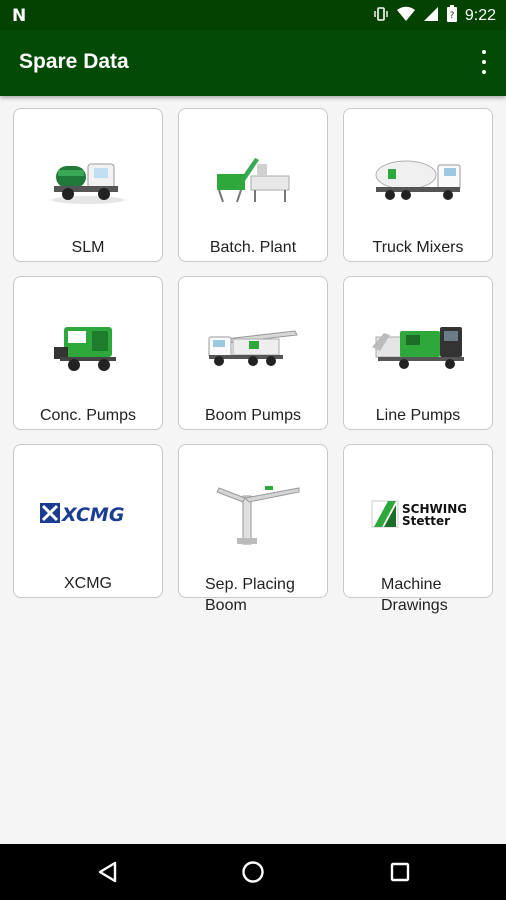  Describe the element at coordinates (253, 15) in the screenshot. I see `status-bar: N ? 9:22` at that location.